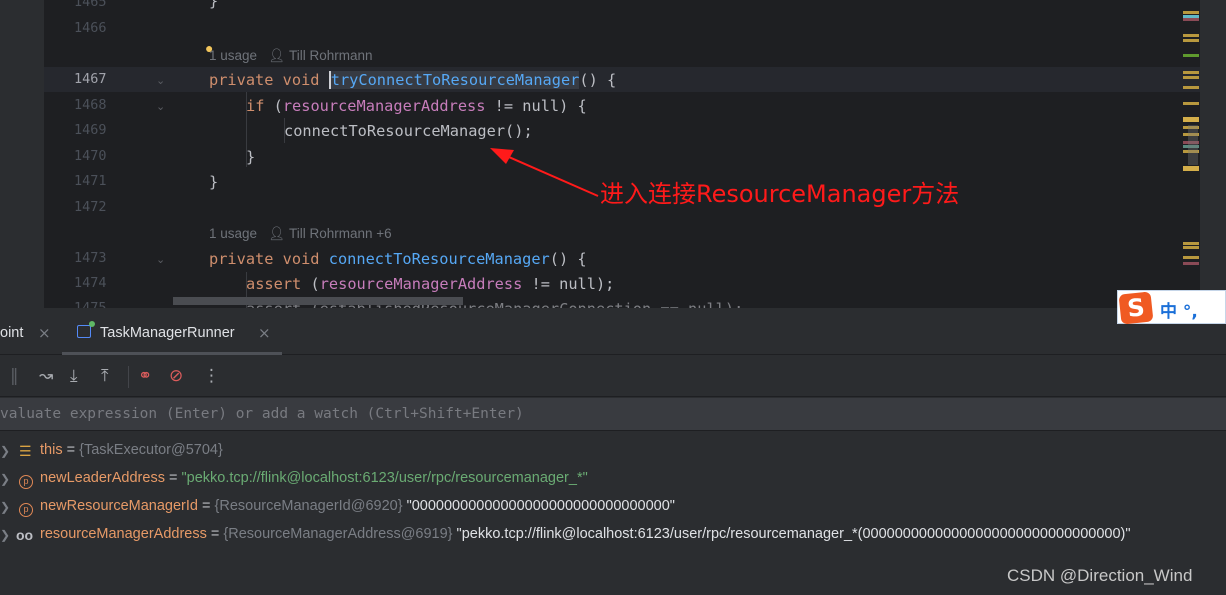 The height and width of the screenshot is (595, 1226). What do you see at coordinates (613, 455) in the screenshot?
I see `variable-row: ❯ ☰ this = {TaskExecutor@5704}` at bounding box center [613, 455].